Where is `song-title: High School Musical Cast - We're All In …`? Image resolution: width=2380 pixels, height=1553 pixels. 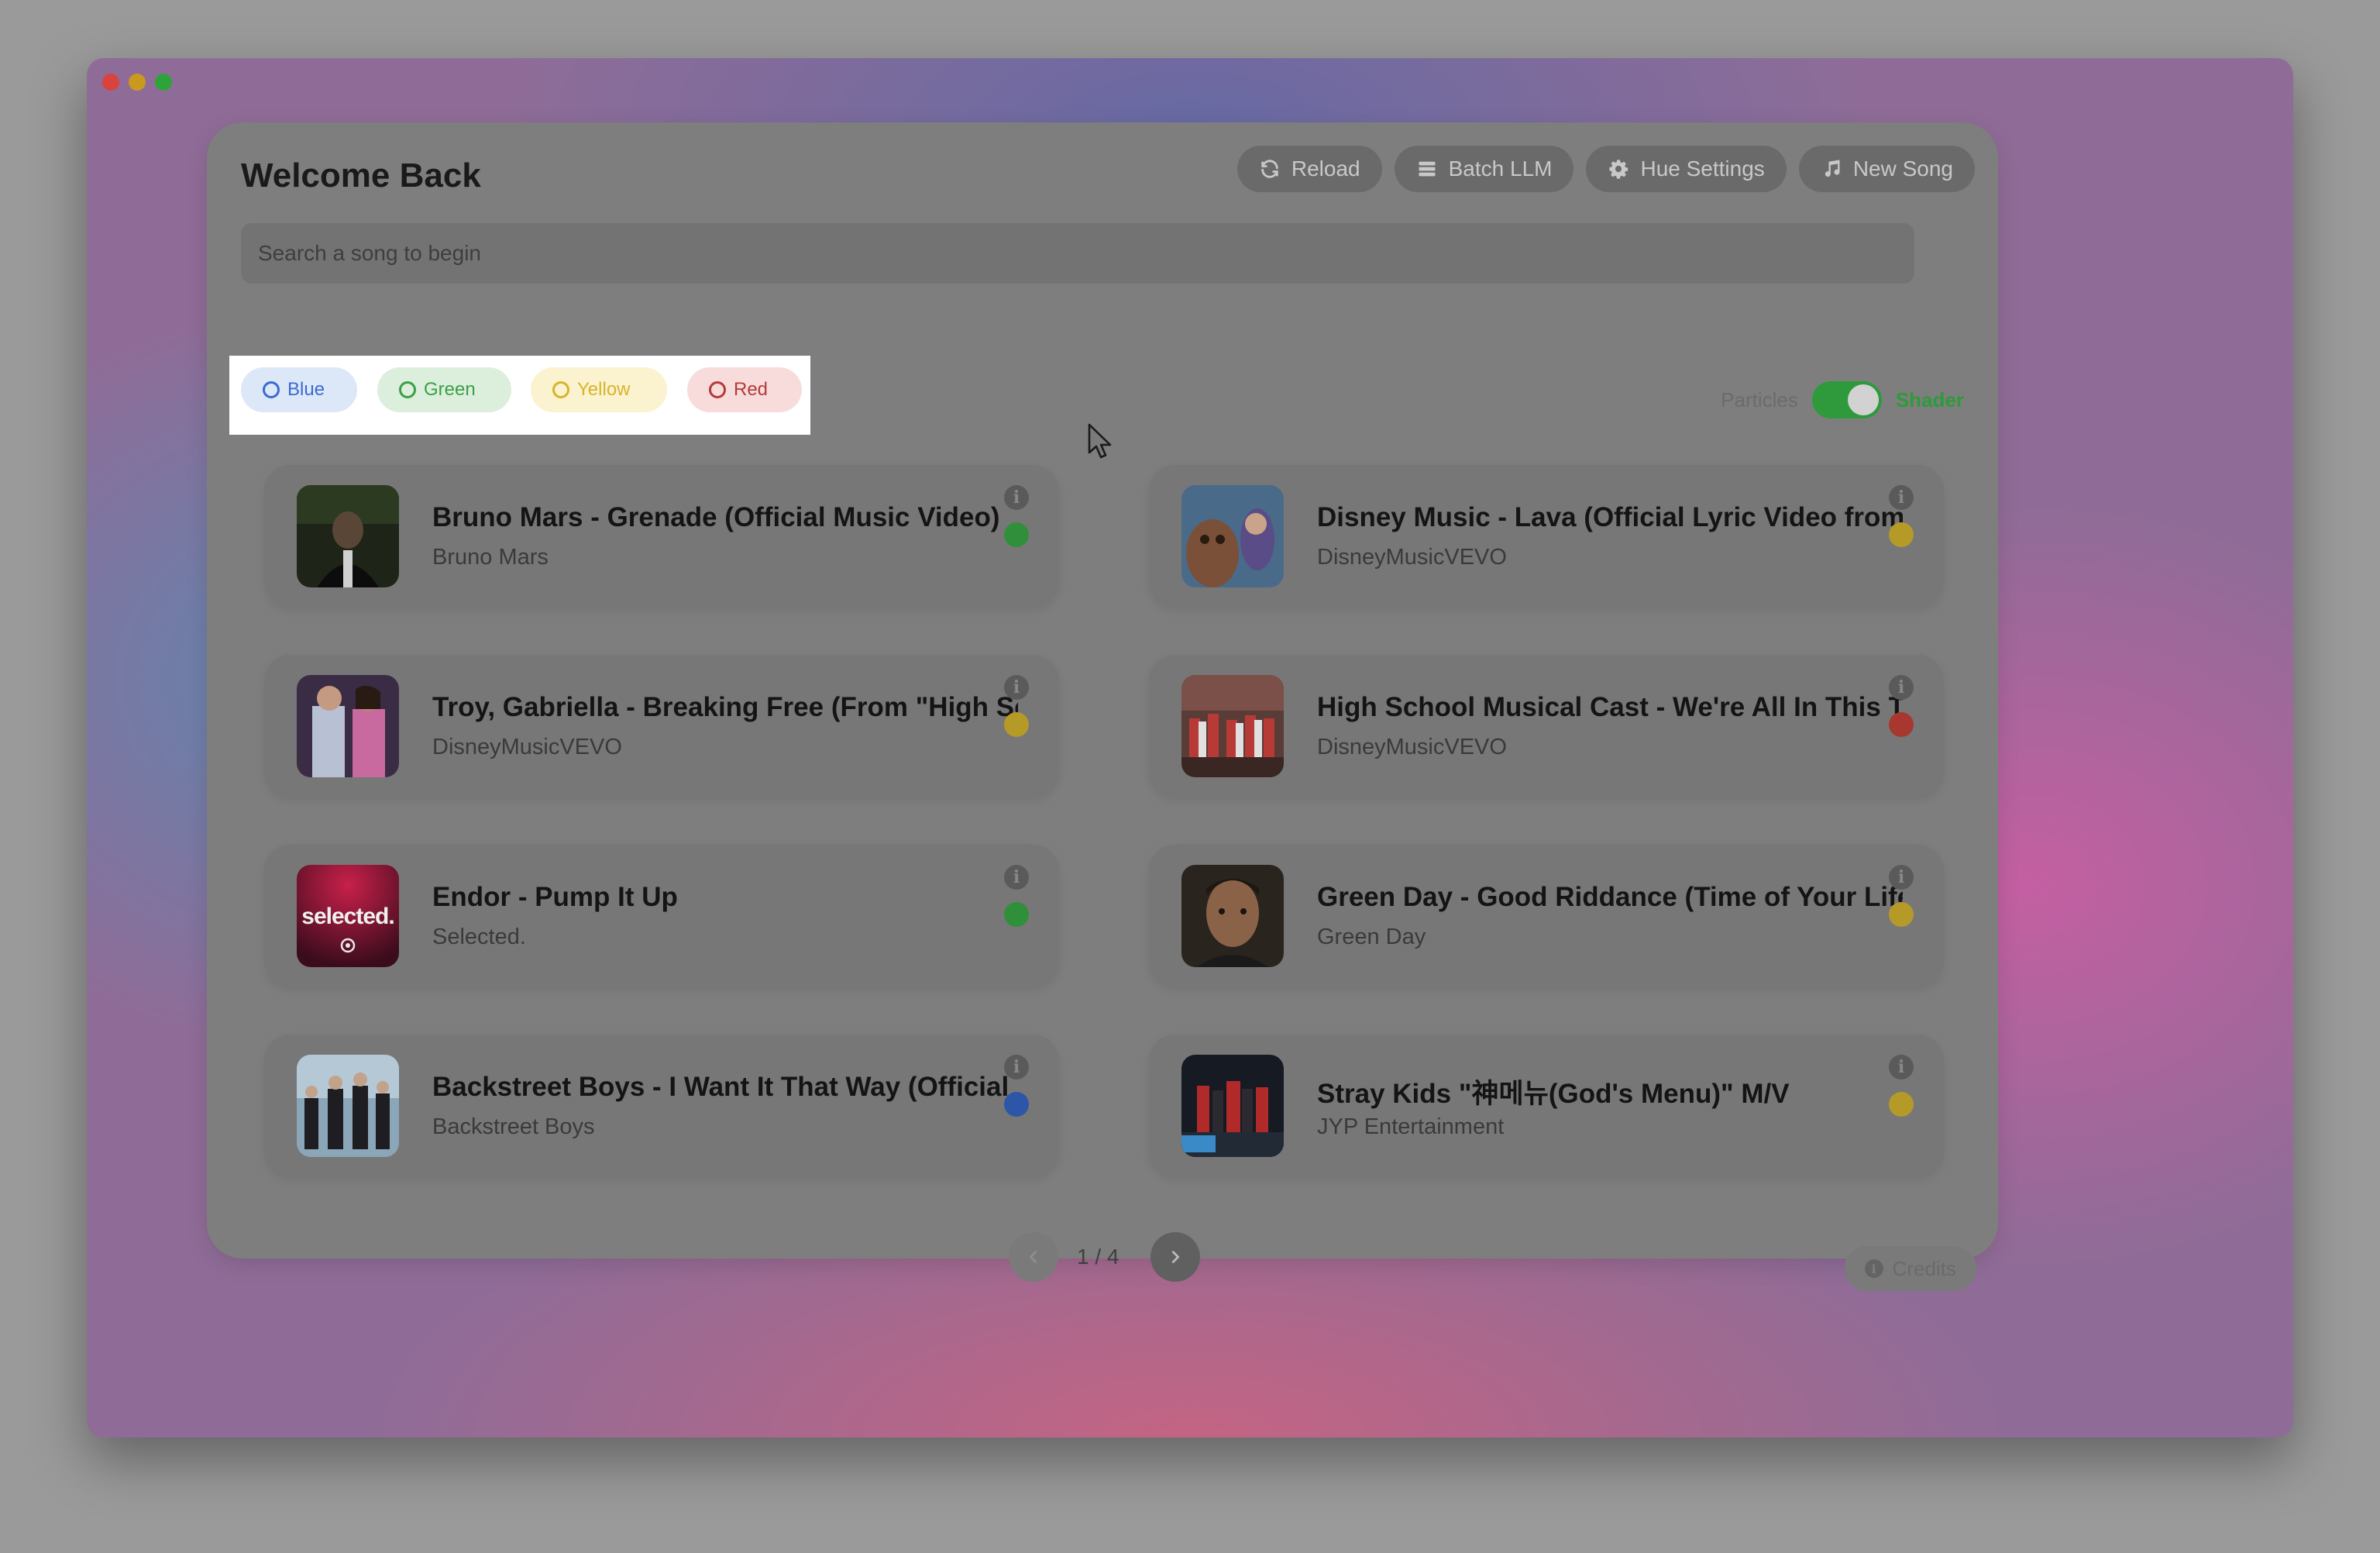 song-title: High School Musical Cast - We're All In … is located at coordinates (1610, 707).